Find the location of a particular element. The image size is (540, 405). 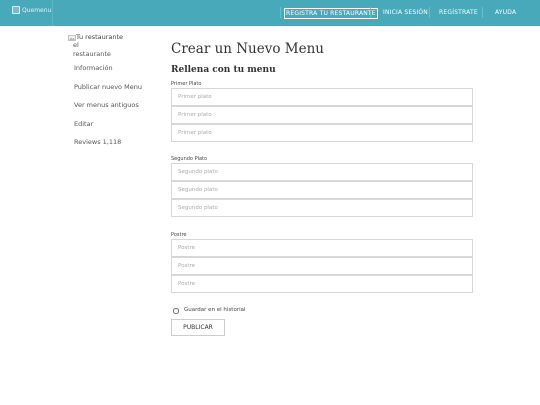

page-title: Crear un Nuevo Menu is located at coordinates (247, 49).